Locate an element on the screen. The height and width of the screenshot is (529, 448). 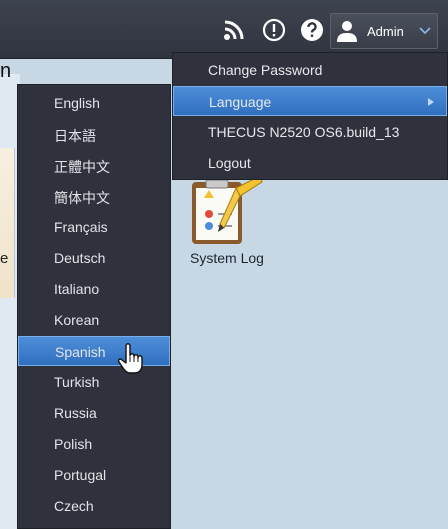
language-item-turkish: Turkish is located at coordinates (94, 382).